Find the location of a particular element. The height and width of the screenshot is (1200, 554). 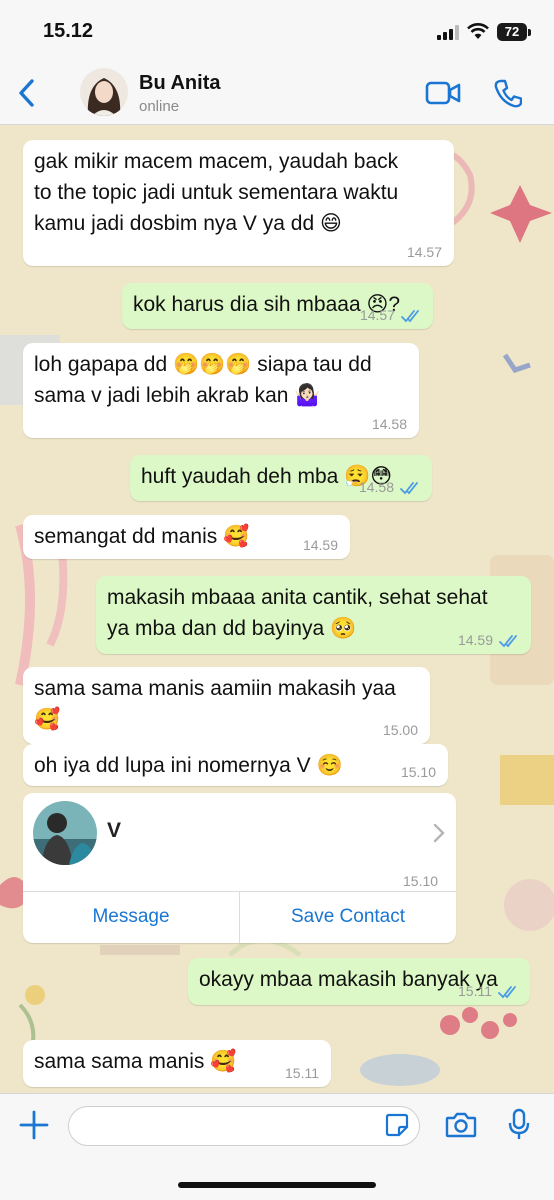

contact-card: V 15.10 Message Save Contact is located at coordinates (239, 868).